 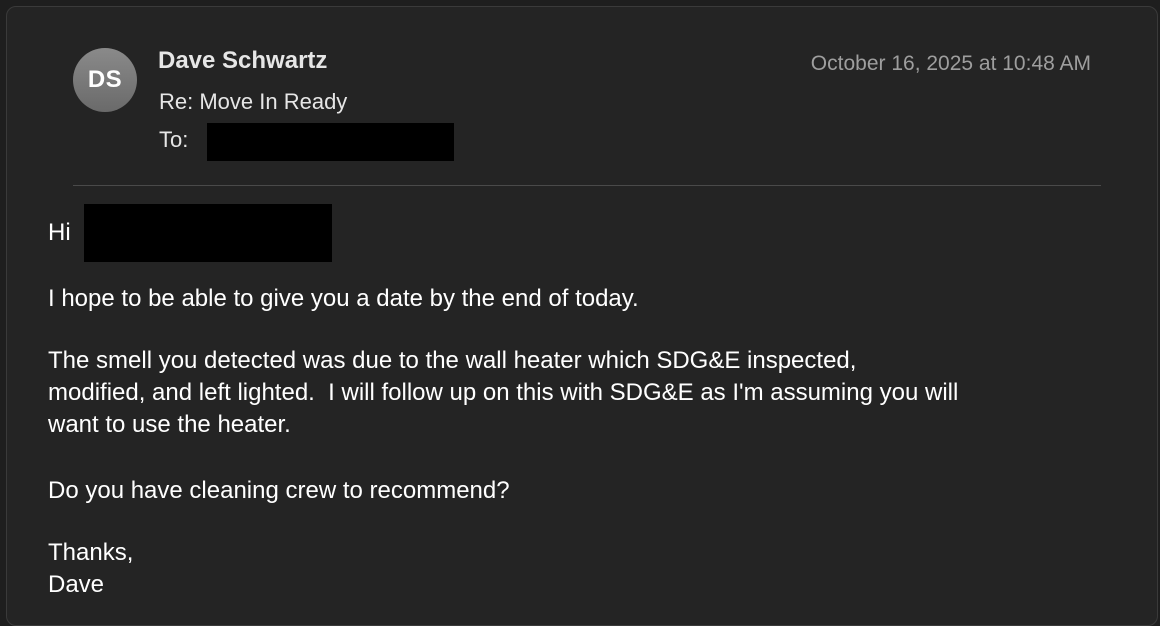 I want to click on to-label: To:, so click(x=174, y=139).